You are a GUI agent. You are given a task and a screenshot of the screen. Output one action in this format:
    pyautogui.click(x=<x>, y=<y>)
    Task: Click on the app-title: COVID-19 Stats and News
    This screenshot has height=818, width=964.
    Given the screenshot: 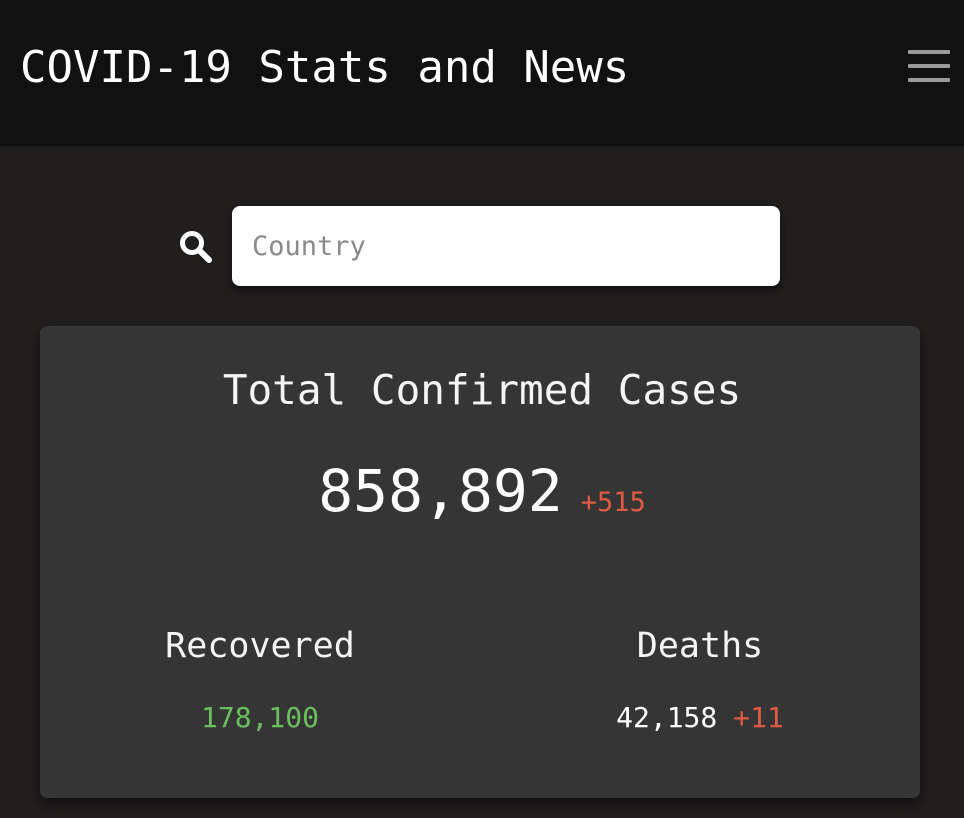 What is the action you would take?
    pyautogui.click(x=325, y=67)
    